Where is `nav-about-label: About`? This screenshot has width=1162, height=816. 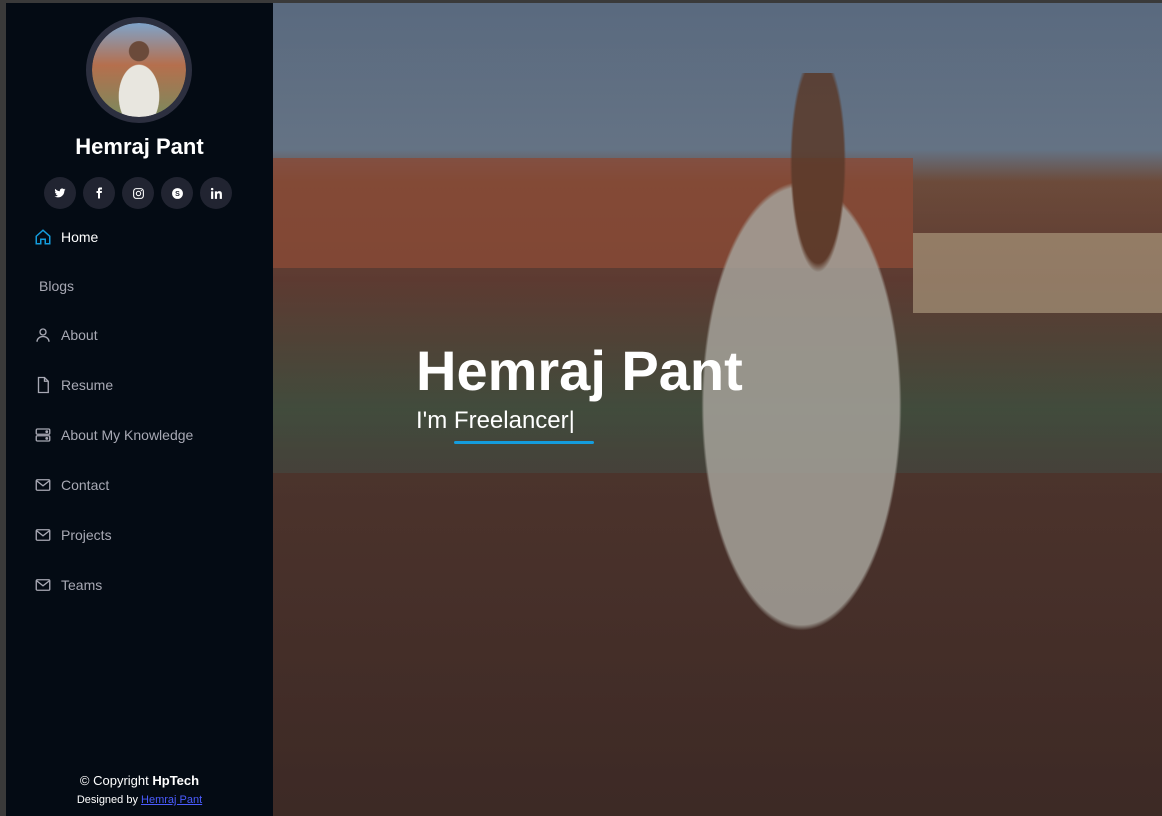
nav-about-label: About is located at coordinates (79, 335).